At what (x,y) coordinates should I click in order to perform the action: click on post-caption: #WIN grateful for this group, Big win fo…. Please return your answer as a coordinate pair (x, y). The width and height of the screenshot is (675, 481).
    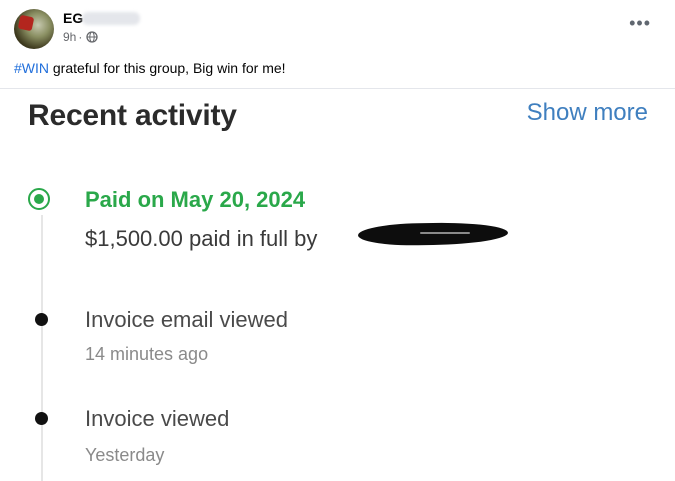
    Looking at the image, I should click on (150, 68).